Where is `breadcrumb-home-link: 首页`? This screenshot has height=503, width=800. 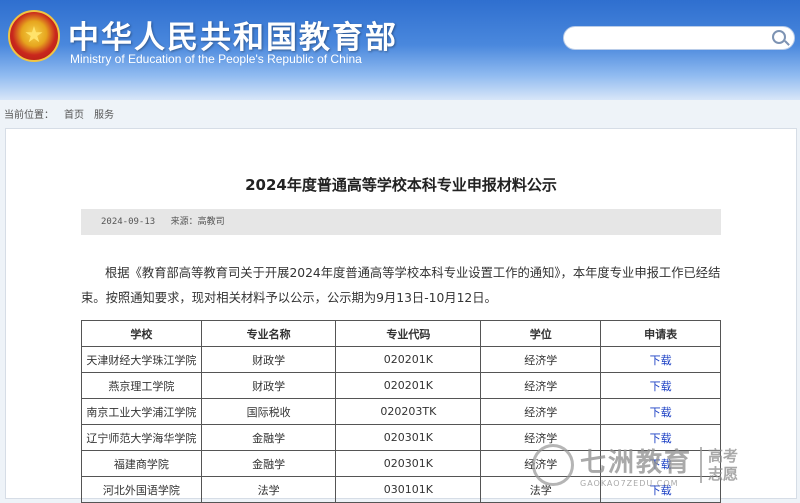 breadcrumb-home-link: 首页 is located at coordinates (74, 115).